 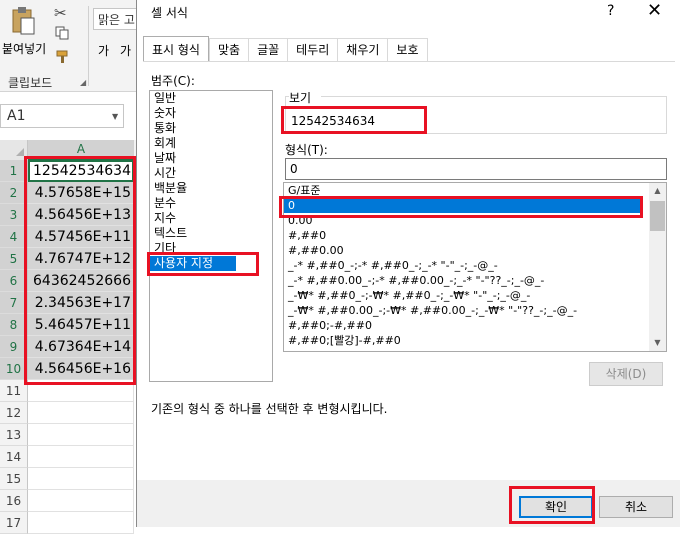 I want to click on category-item: 백분율, so click(x=211, y=188).